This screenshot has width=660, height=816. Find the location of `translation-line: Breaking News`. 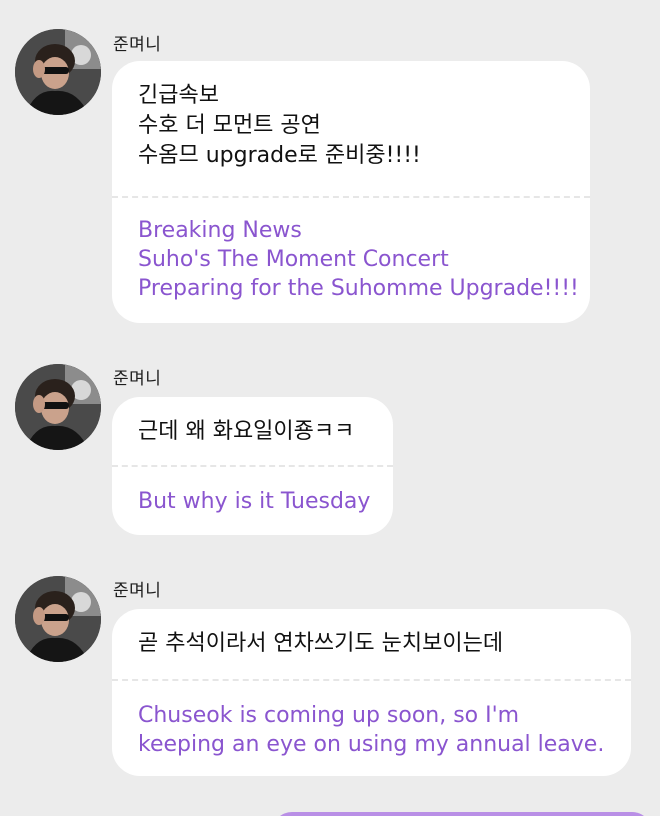

translation-line: Breaking News is located at coordinates (220, 230).